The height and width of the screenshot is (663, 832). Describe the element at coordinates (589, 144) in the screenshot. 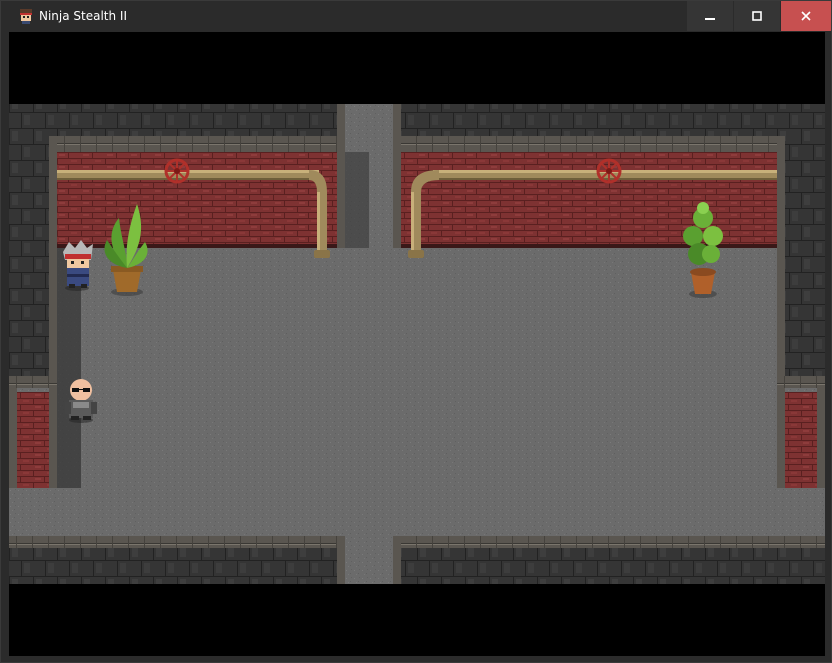

I see `ledge-top-right` at that location.